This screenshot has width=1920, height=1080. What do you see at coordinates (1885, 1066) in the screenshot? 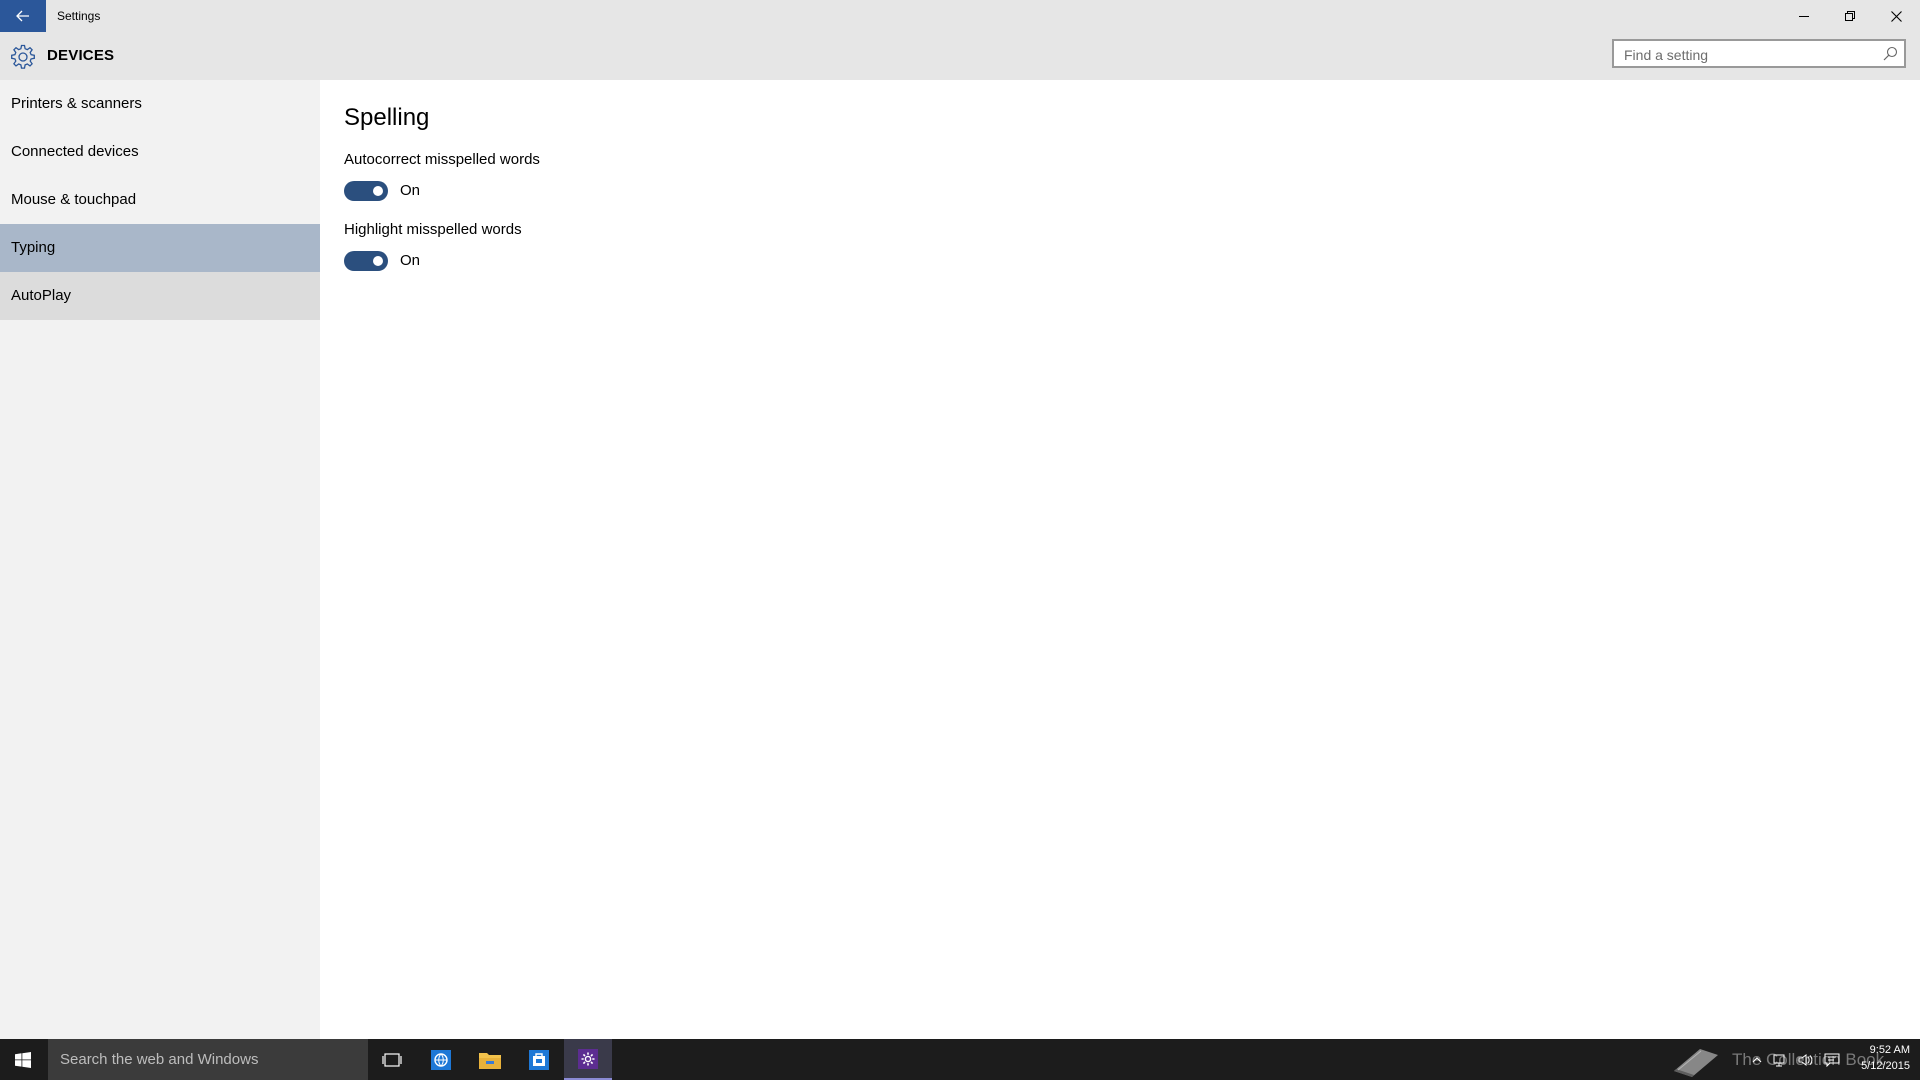
I see `clock-date: 5/12/2015` at bounding box center [1885, 1066].